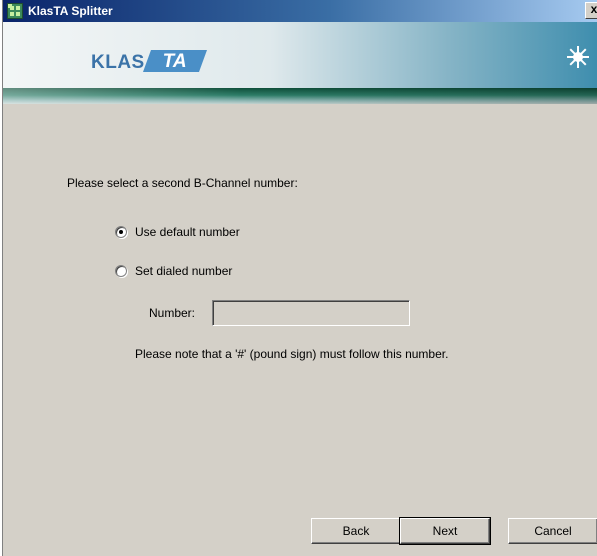 The width and height of the screenshot is (597, 556). What do you see at coordinates (356, 531) in the screenshot?
I see `back-button: Back` at bounding box center [356, 531].